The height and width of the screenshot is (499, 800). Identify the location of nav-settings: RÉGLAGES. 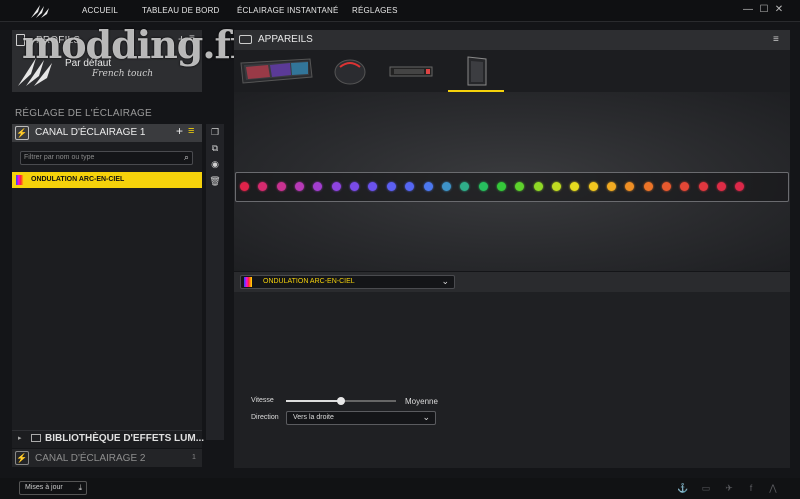
(375, 10).